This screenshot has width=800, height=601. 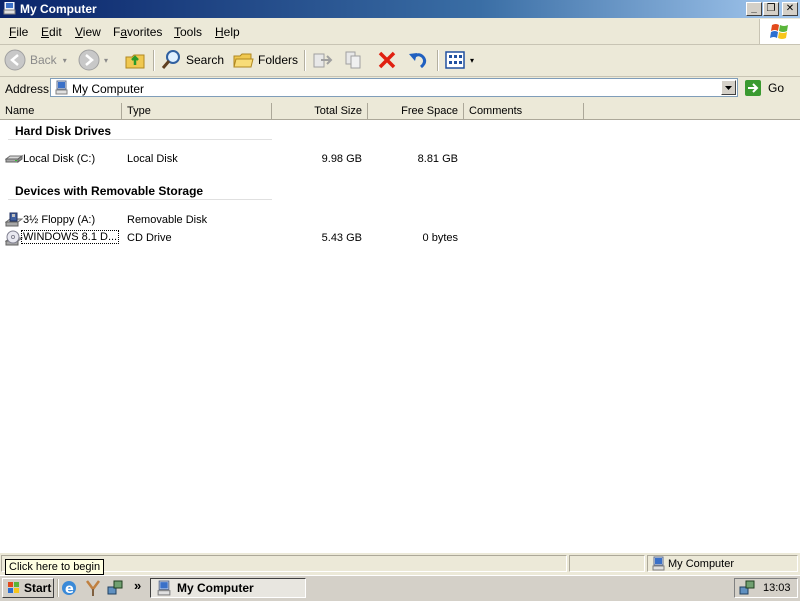 What do you see at coordinates (14, 159) in the screenshot?
I see `hard-drive-icon` at bounding box center [14, 159].